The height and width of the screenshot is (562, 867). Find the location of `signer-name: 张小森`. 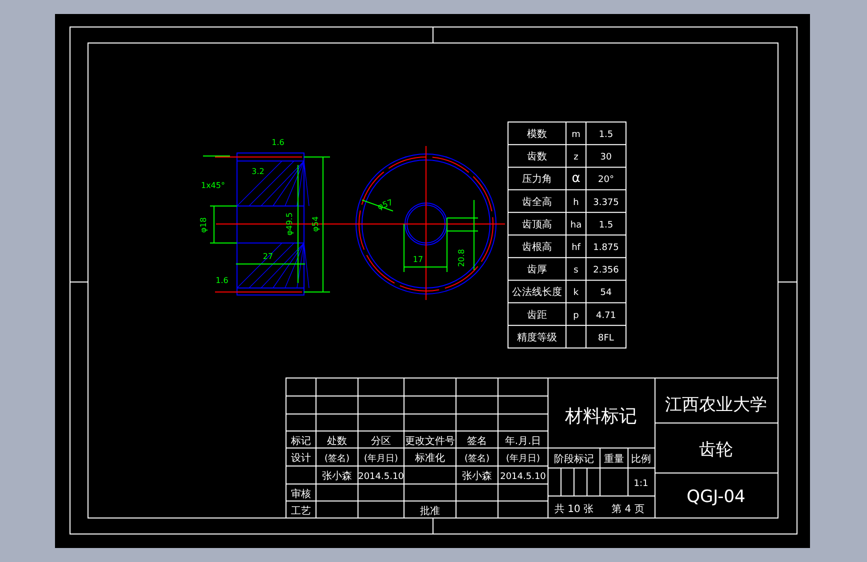

signer-name: 张小森 is located at coordinates (477, 476).